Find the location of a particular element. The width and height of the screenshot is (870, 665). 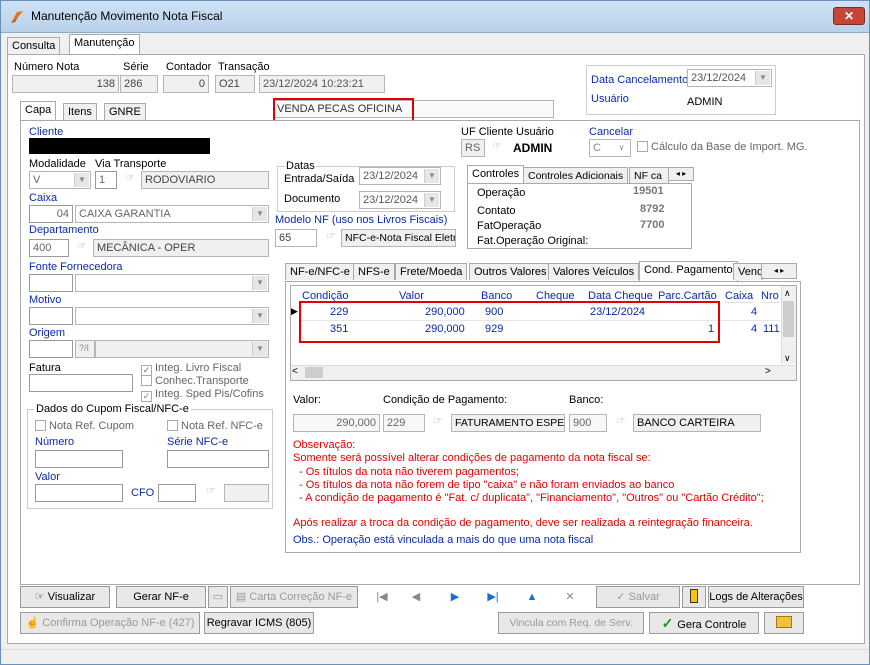

depto-num: 400 is located at coordinates (49, 248).